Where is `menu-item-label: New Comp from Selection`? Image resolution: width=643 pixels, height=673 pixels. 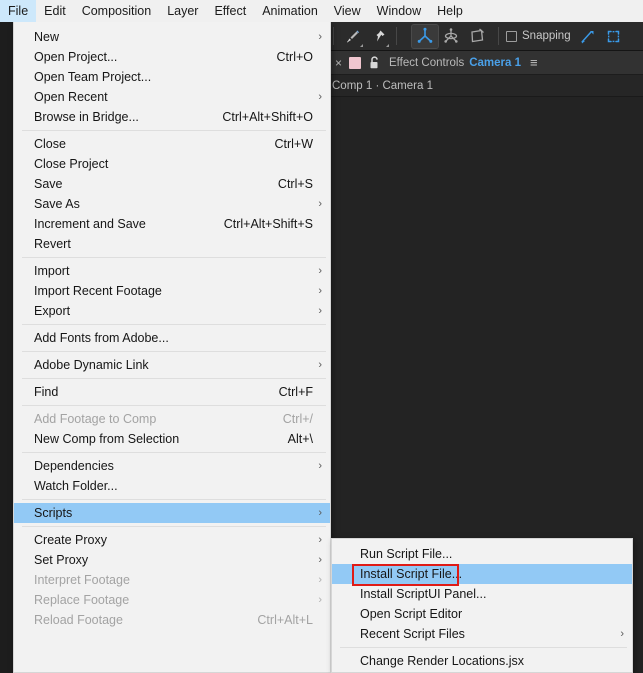 menu-item-label: New Comp from Selection is located at coordinates (107, 439).